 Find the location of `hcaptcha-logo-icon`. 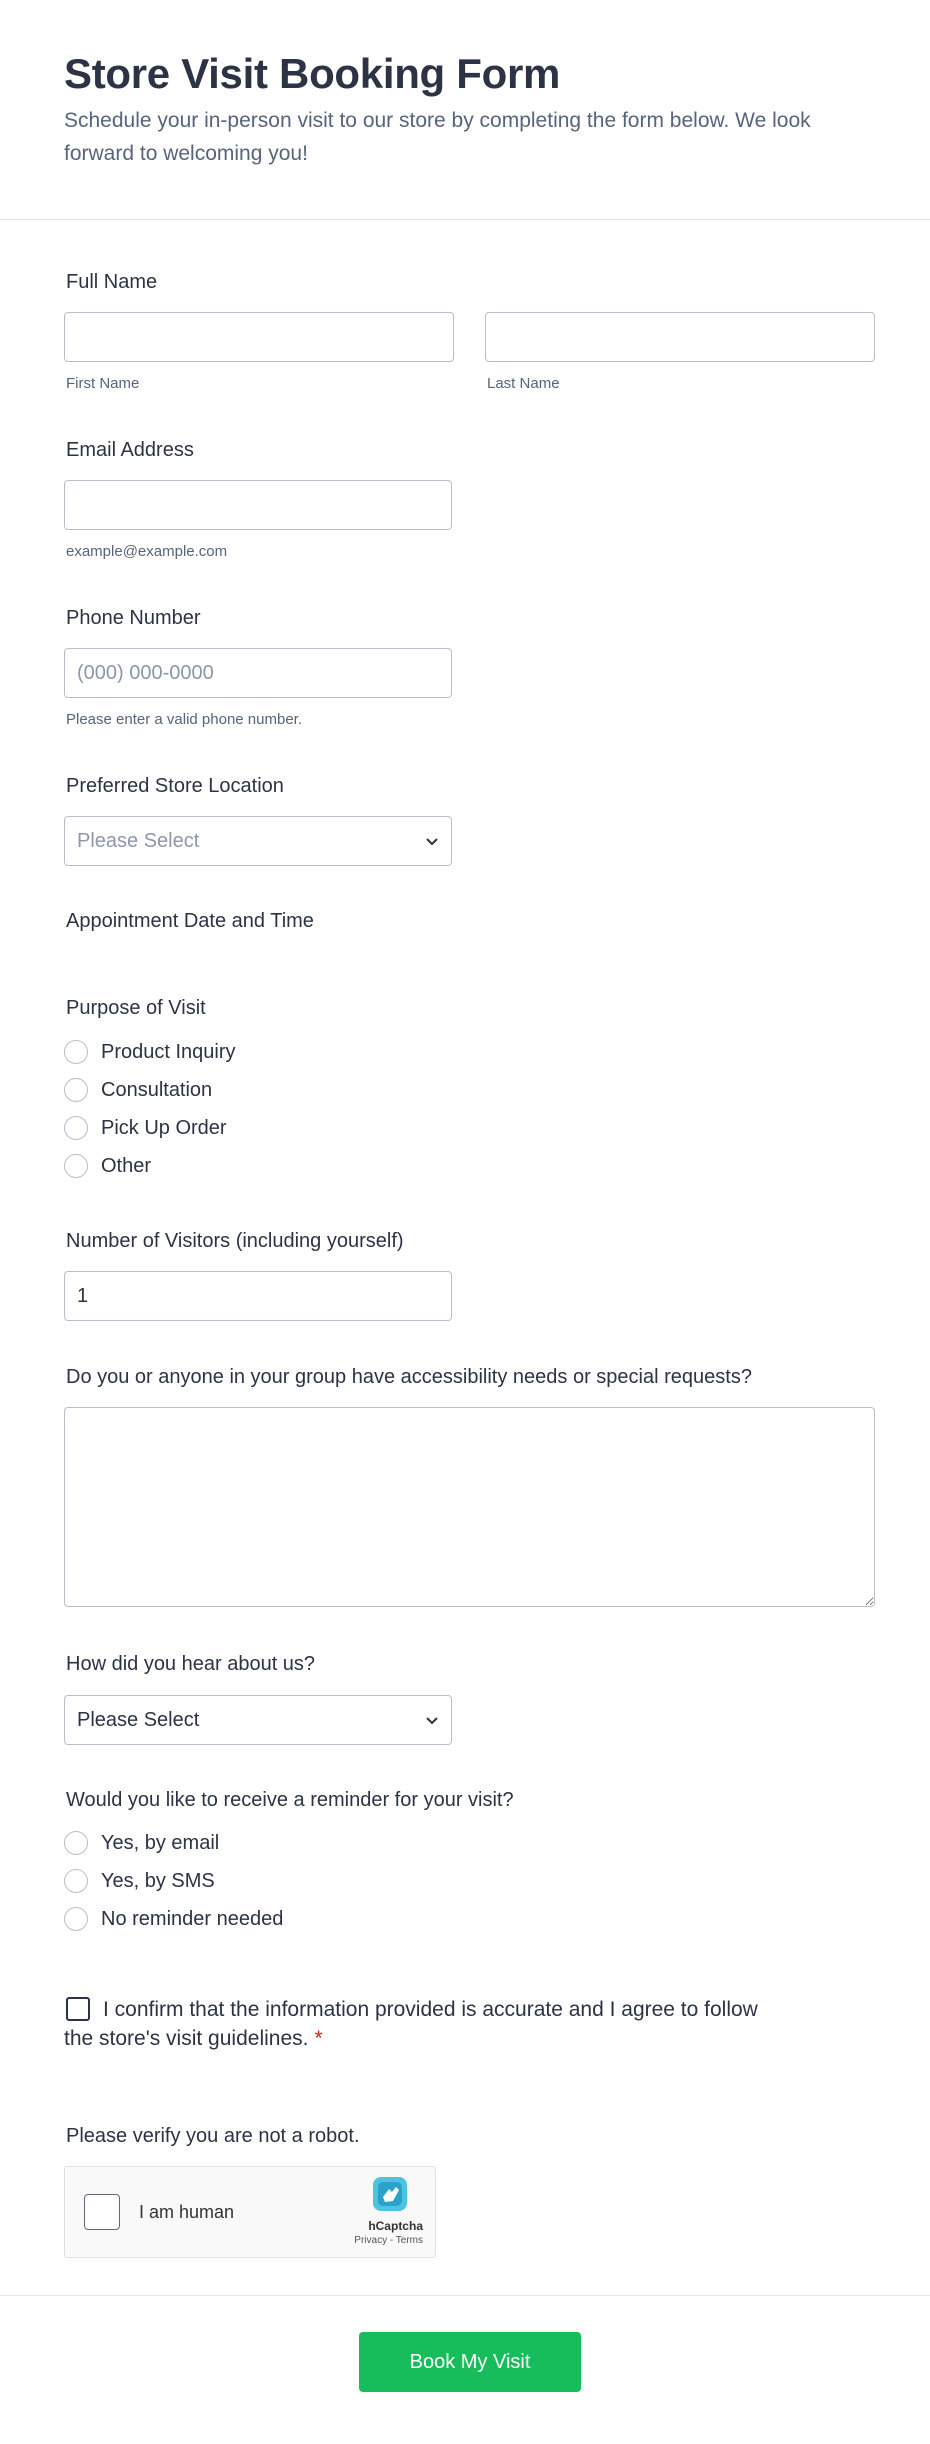

hcaptcha-logo-icon is located at coordinates (390, 2194).